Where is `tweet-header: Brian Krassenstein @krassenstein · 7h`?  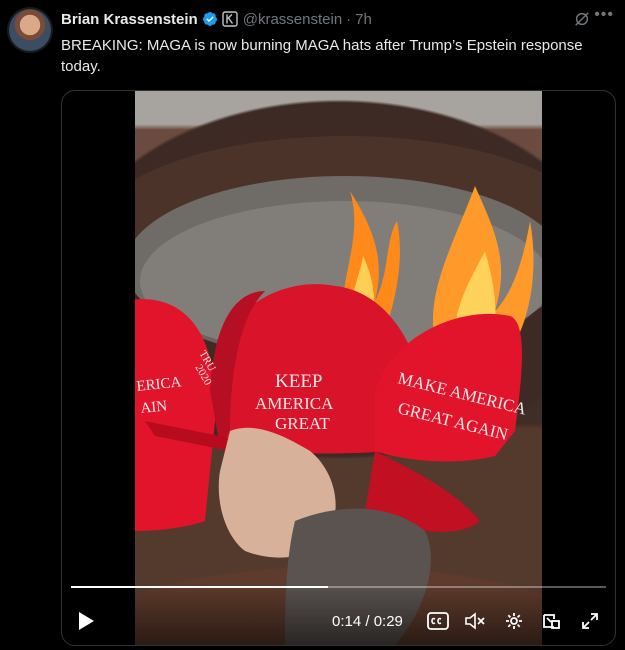 tweet-header: Brian Krassenstein @krassenstein · 7h is located at coordinates (338, 19).